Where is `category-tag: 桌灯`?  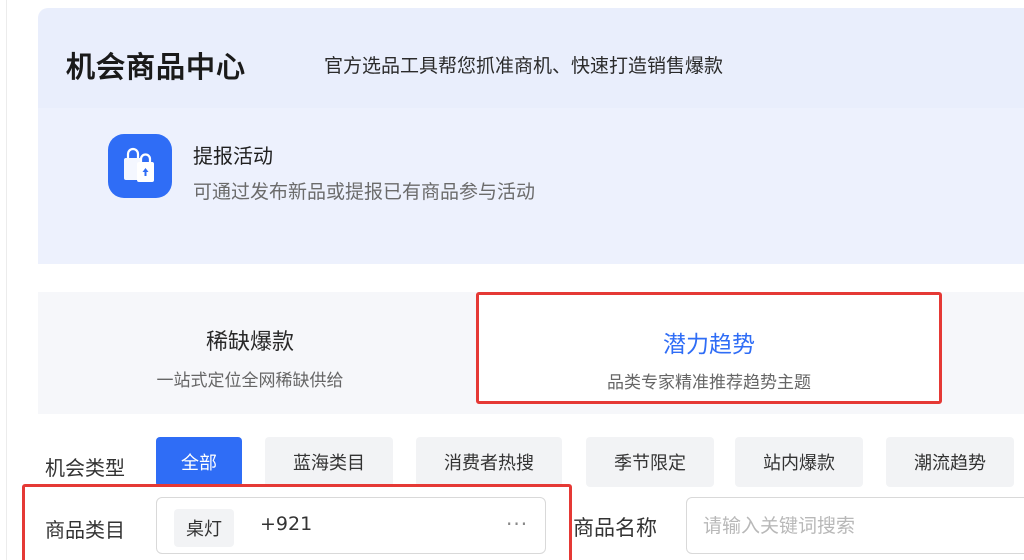 category-tag: 桌灯 is located at coordinates (204, 528).